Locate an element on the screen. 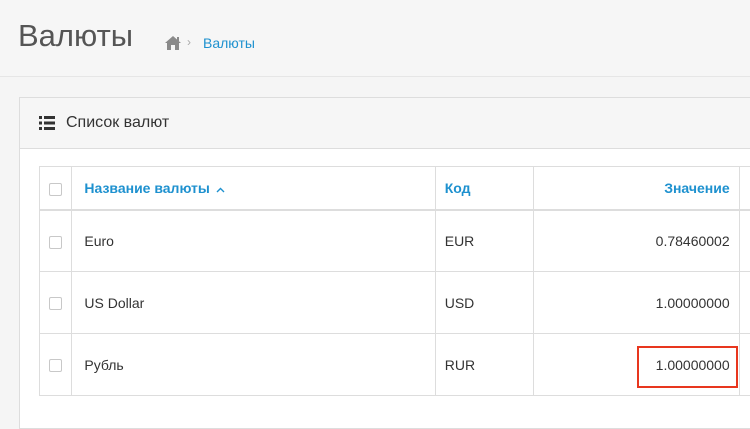  column-name-label: Название валюты is located at coordinates (147, 188).